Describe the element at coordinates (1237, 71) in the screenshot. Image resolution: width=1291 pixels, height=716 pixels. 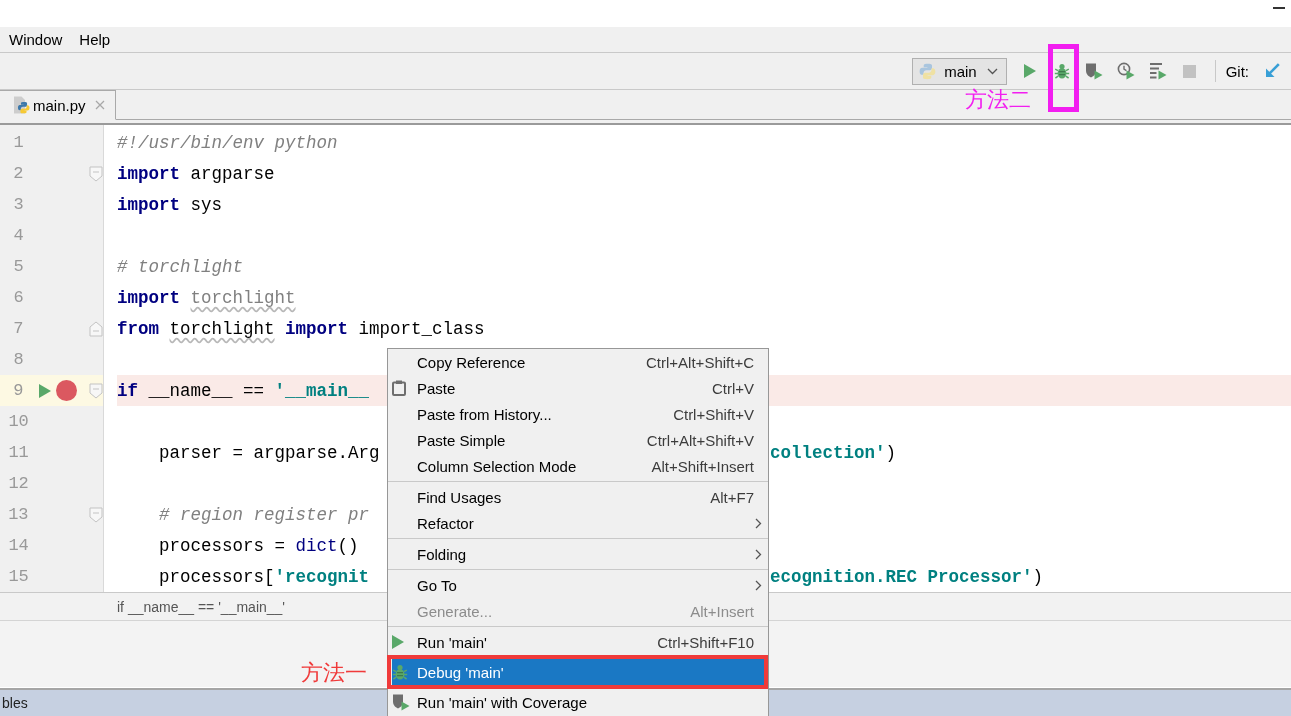
I see `vcs-label: Git:` at that location.